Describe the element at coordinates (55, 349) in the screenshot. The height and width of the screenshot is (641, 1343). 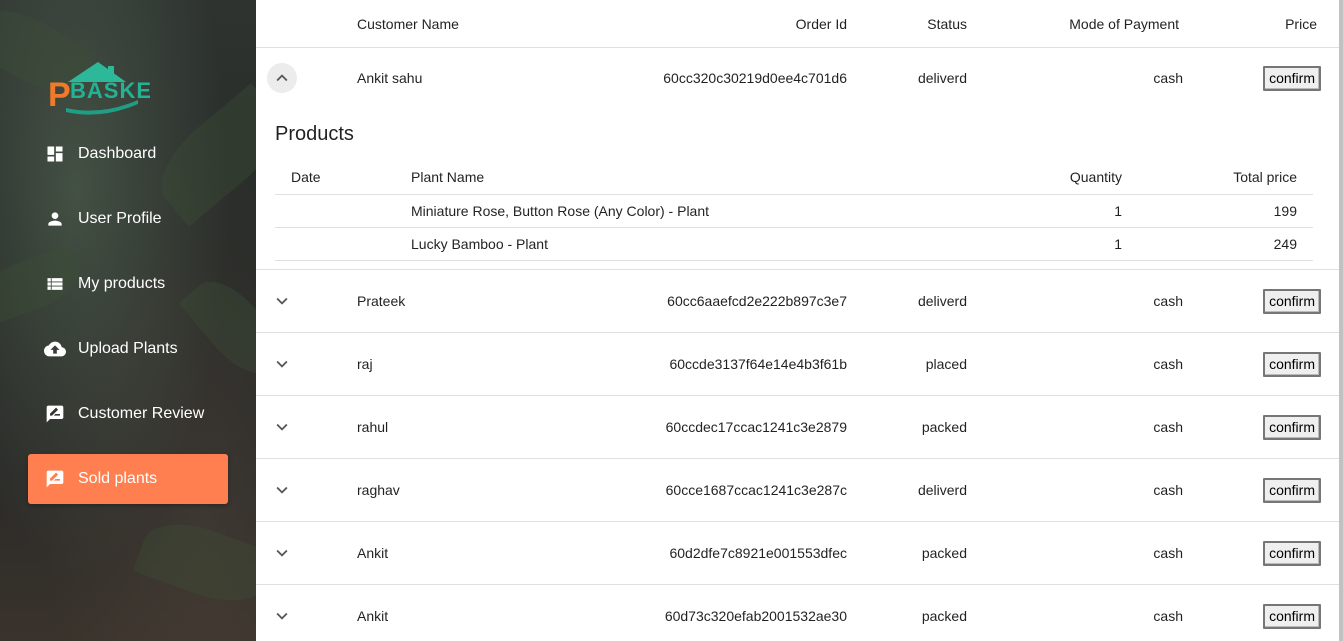
I see `cloud-upload-icon` at that location.